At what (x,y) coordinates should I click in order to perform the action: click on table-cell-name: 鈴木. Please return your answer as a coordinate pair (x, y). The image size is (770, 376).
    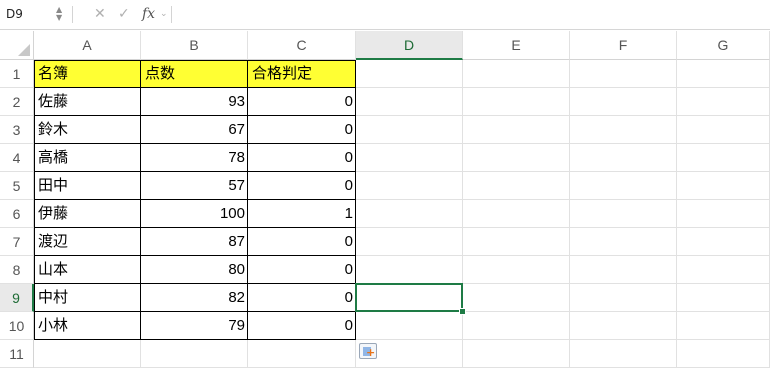
    Looking at the image, I should click on (87, 130).